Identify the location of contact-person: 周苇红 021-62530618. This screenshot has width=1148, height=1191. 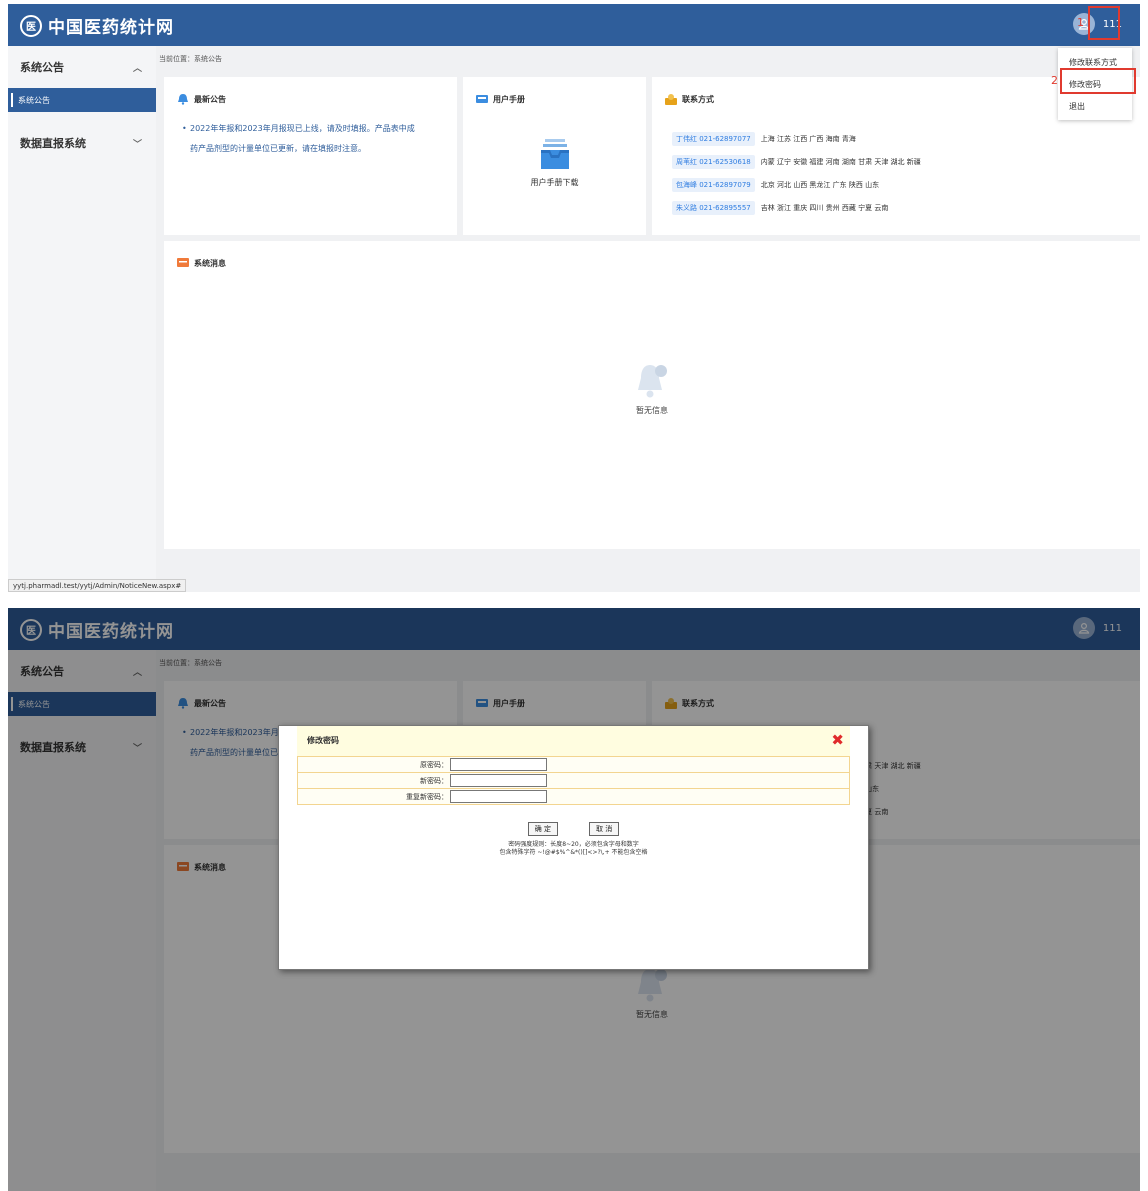
(713, 161).